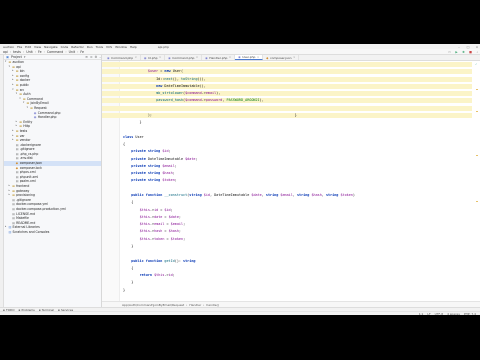 The height and width of the screenshot is (360, 480). What do you see at coordinates (287, 275) in the screenshot?
I see `code-line: return $this->id;` at bounding box center [287, 275].